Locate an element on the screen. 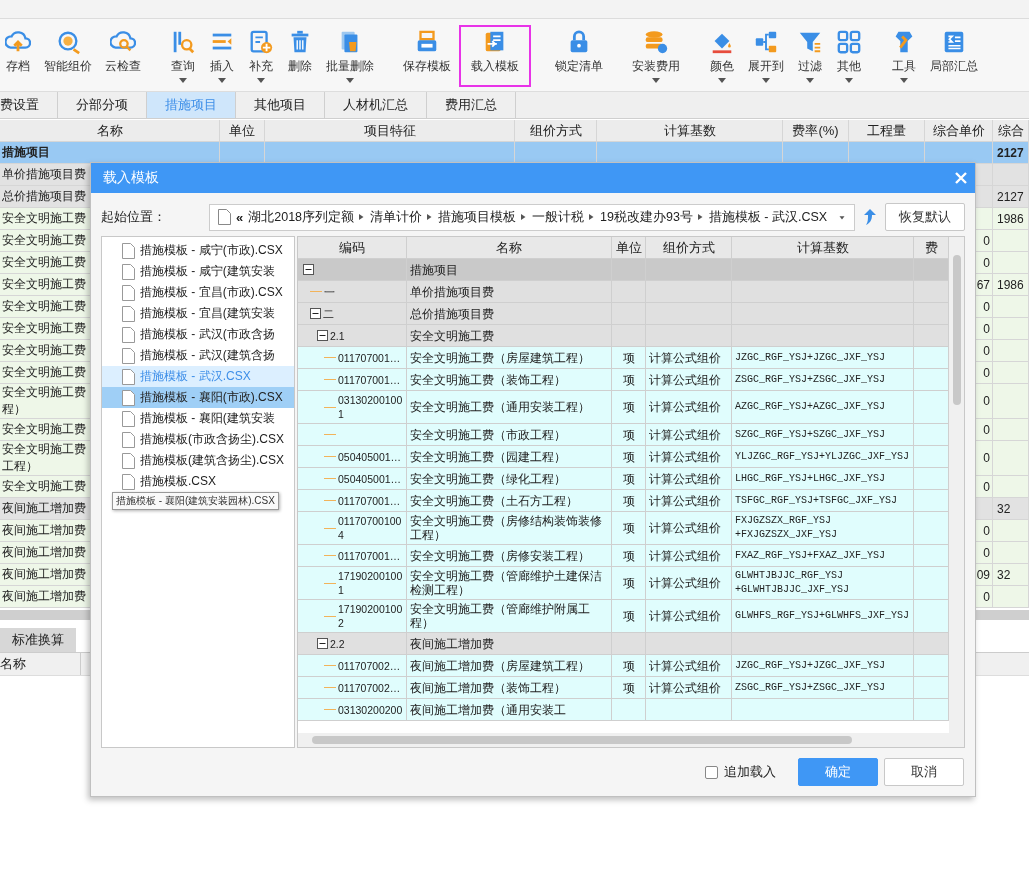  hierarchy-icon is located at coordinates (766, 42).